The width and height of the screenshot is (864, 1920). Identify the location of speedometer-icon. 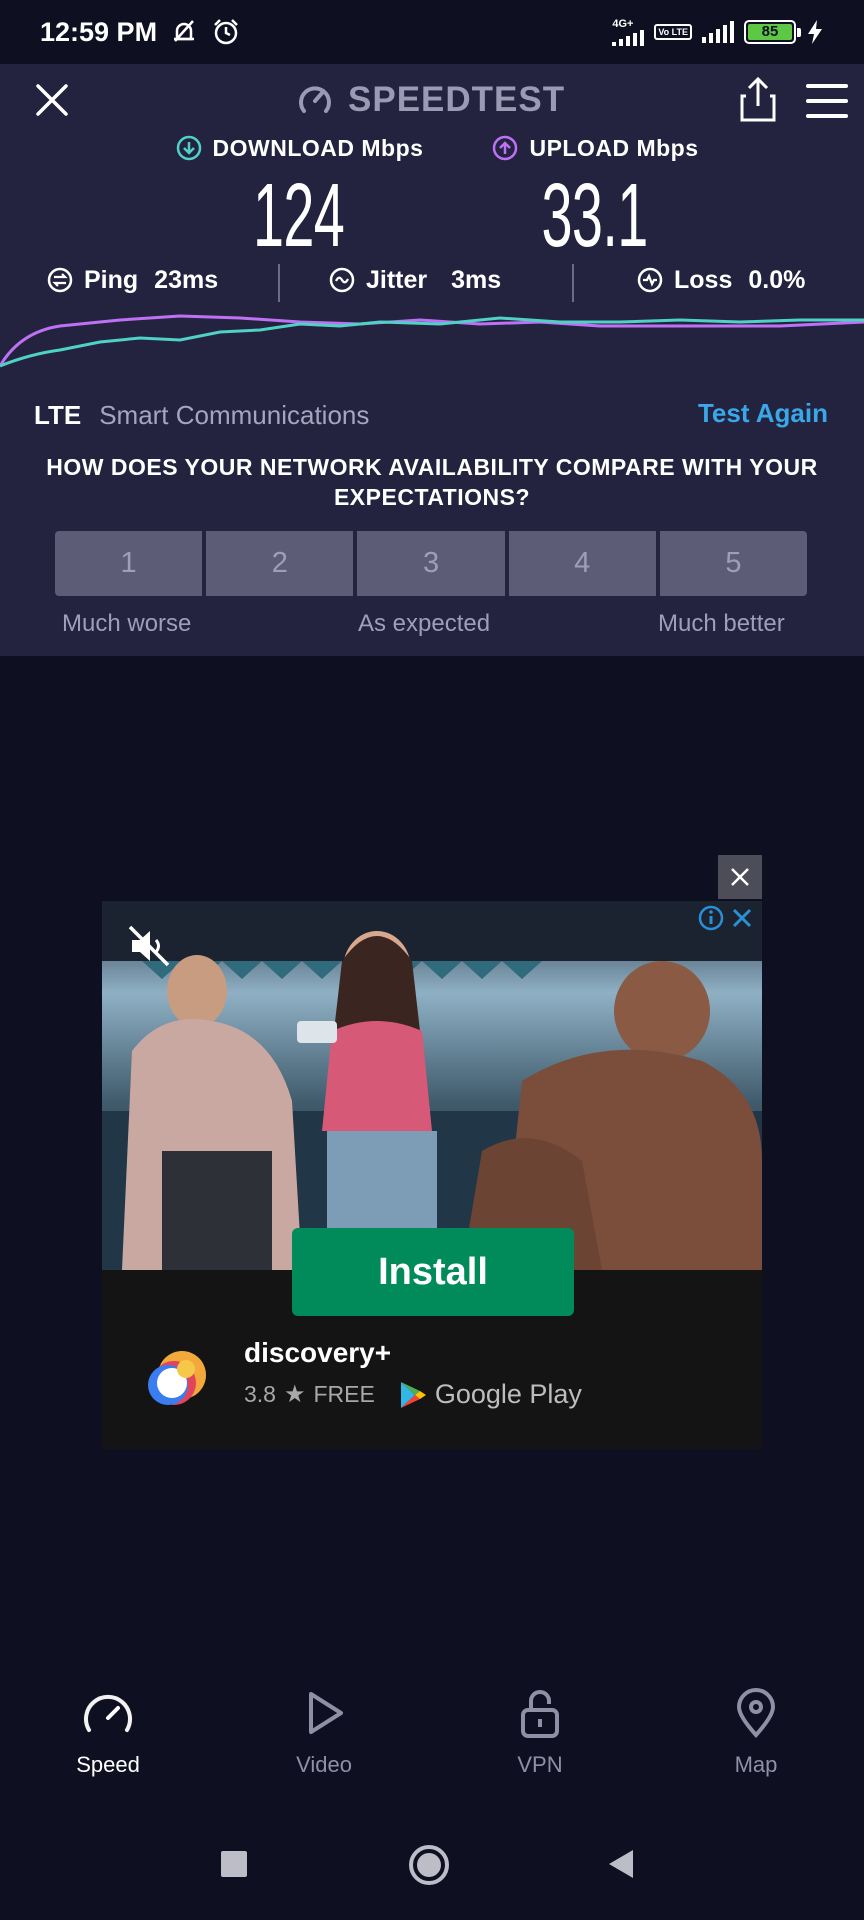
(108, 1713).